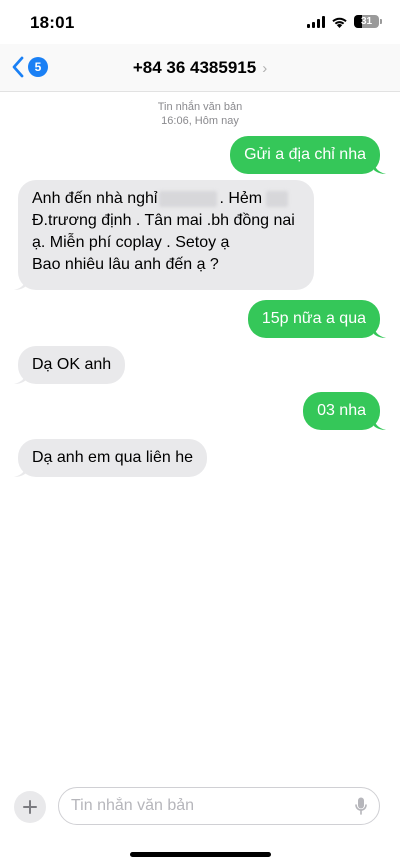 The image size is (400, 866). I want to click on status-time: 18:01, so click(52, 22).